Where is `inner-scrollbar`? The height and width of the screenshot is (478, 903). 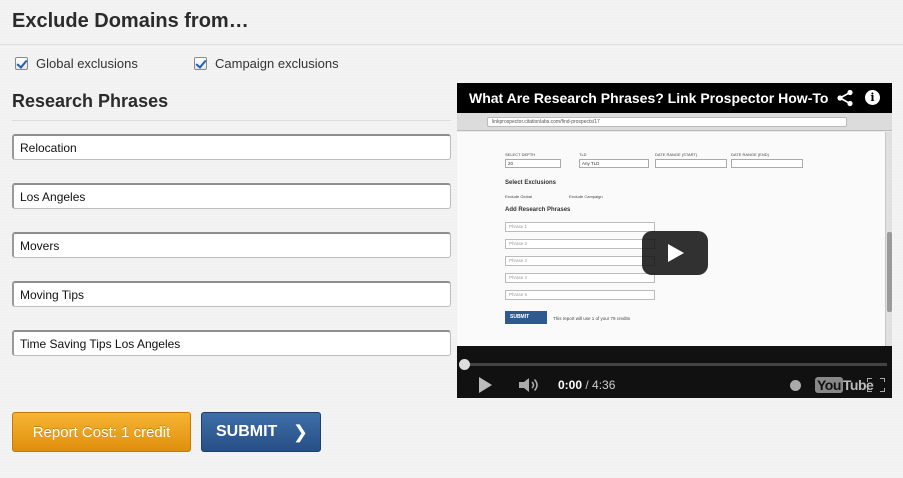 inner-scrollbar is located at coordinates (888, 239).